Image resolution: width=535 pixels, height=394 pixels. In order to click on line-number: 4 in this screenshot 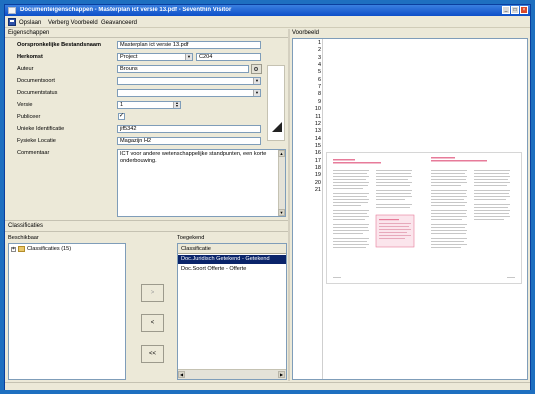, I will do `click(319, 65)`.